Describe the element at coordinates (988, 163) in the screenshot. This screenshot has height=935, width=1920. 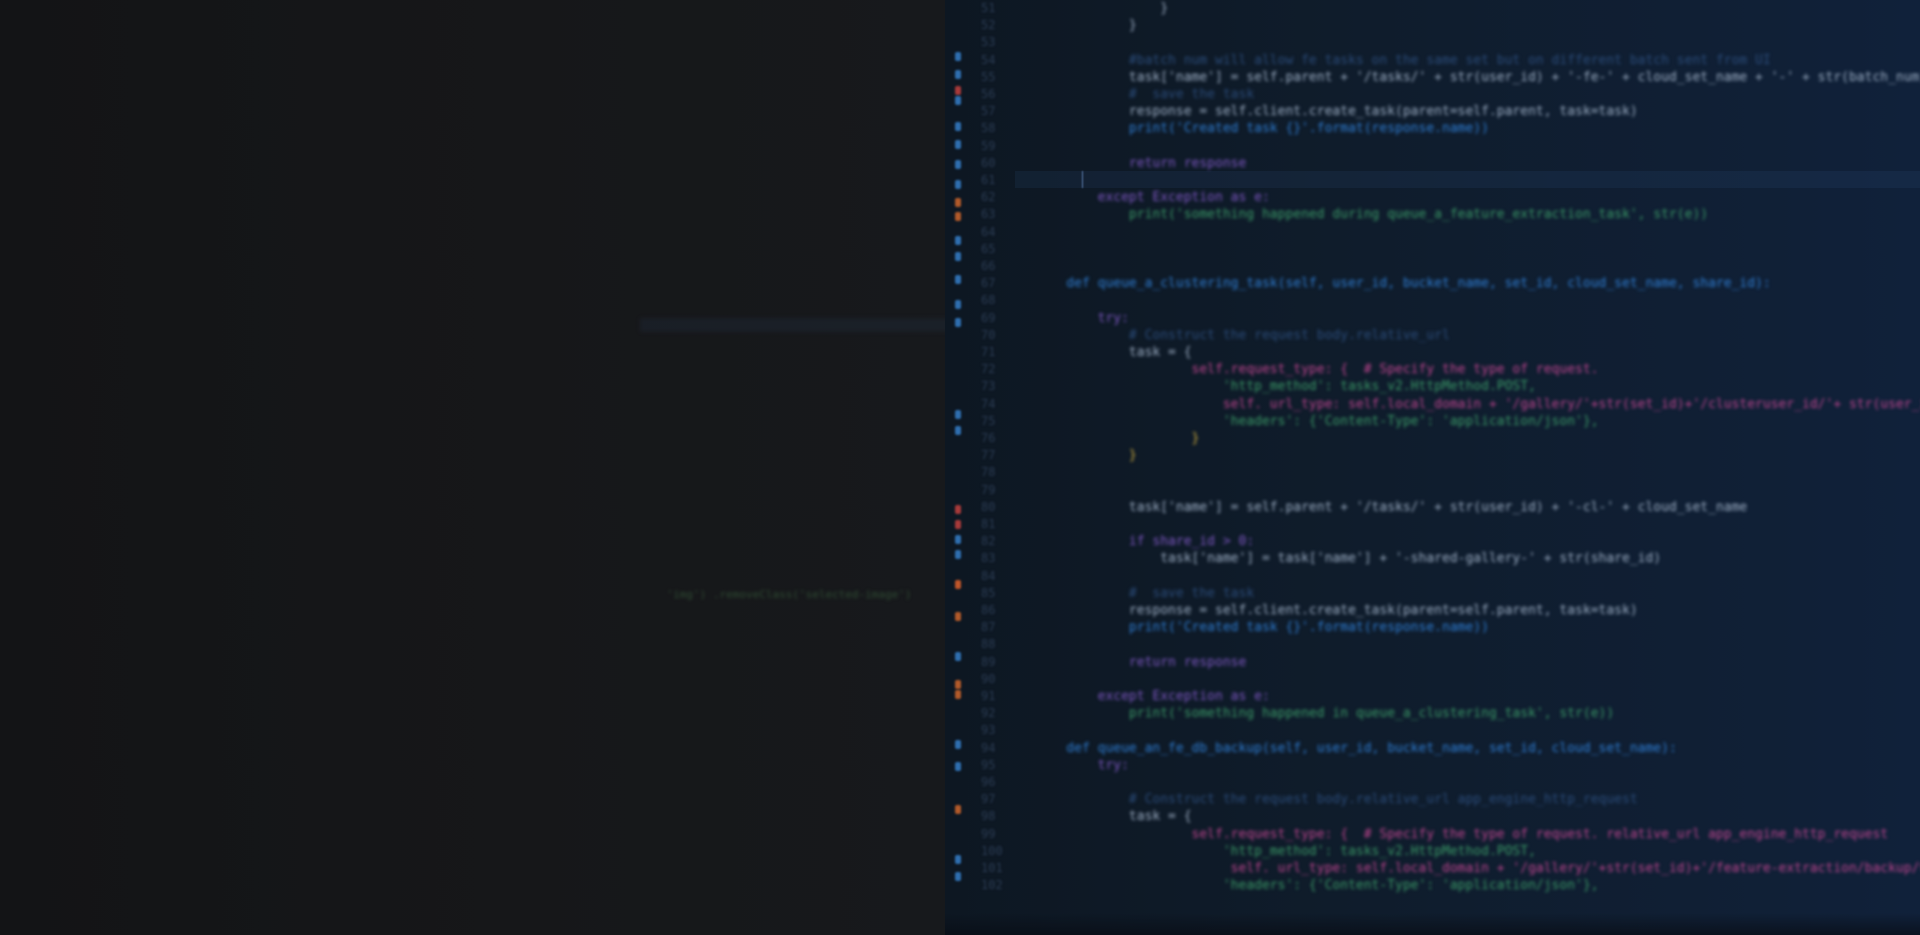
I see `line-number: 60` at that location.